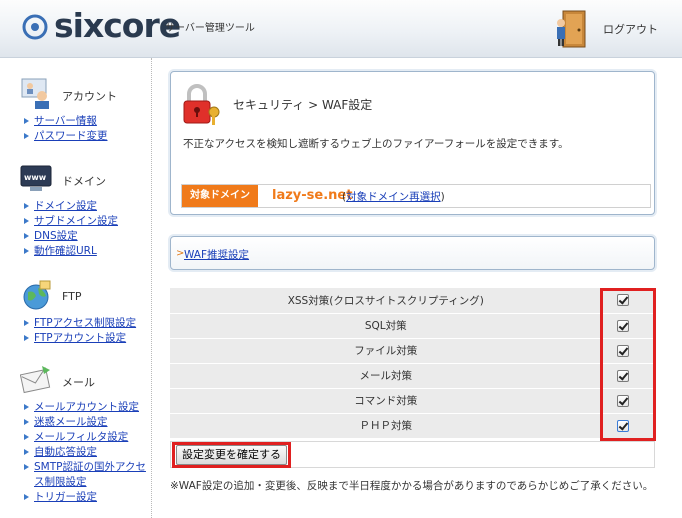 The height and width of the screenshot is (518, 682). I want to click on waf-row-label: SQL対策, so click(386, 326).